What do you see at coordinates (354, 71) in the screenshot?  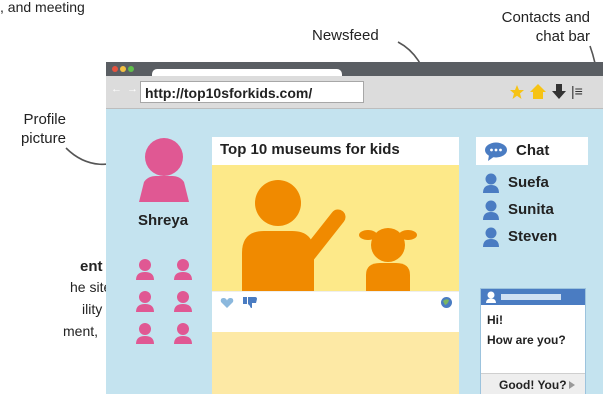 I see `browser-titlebar` at bounding box center [354, 71].